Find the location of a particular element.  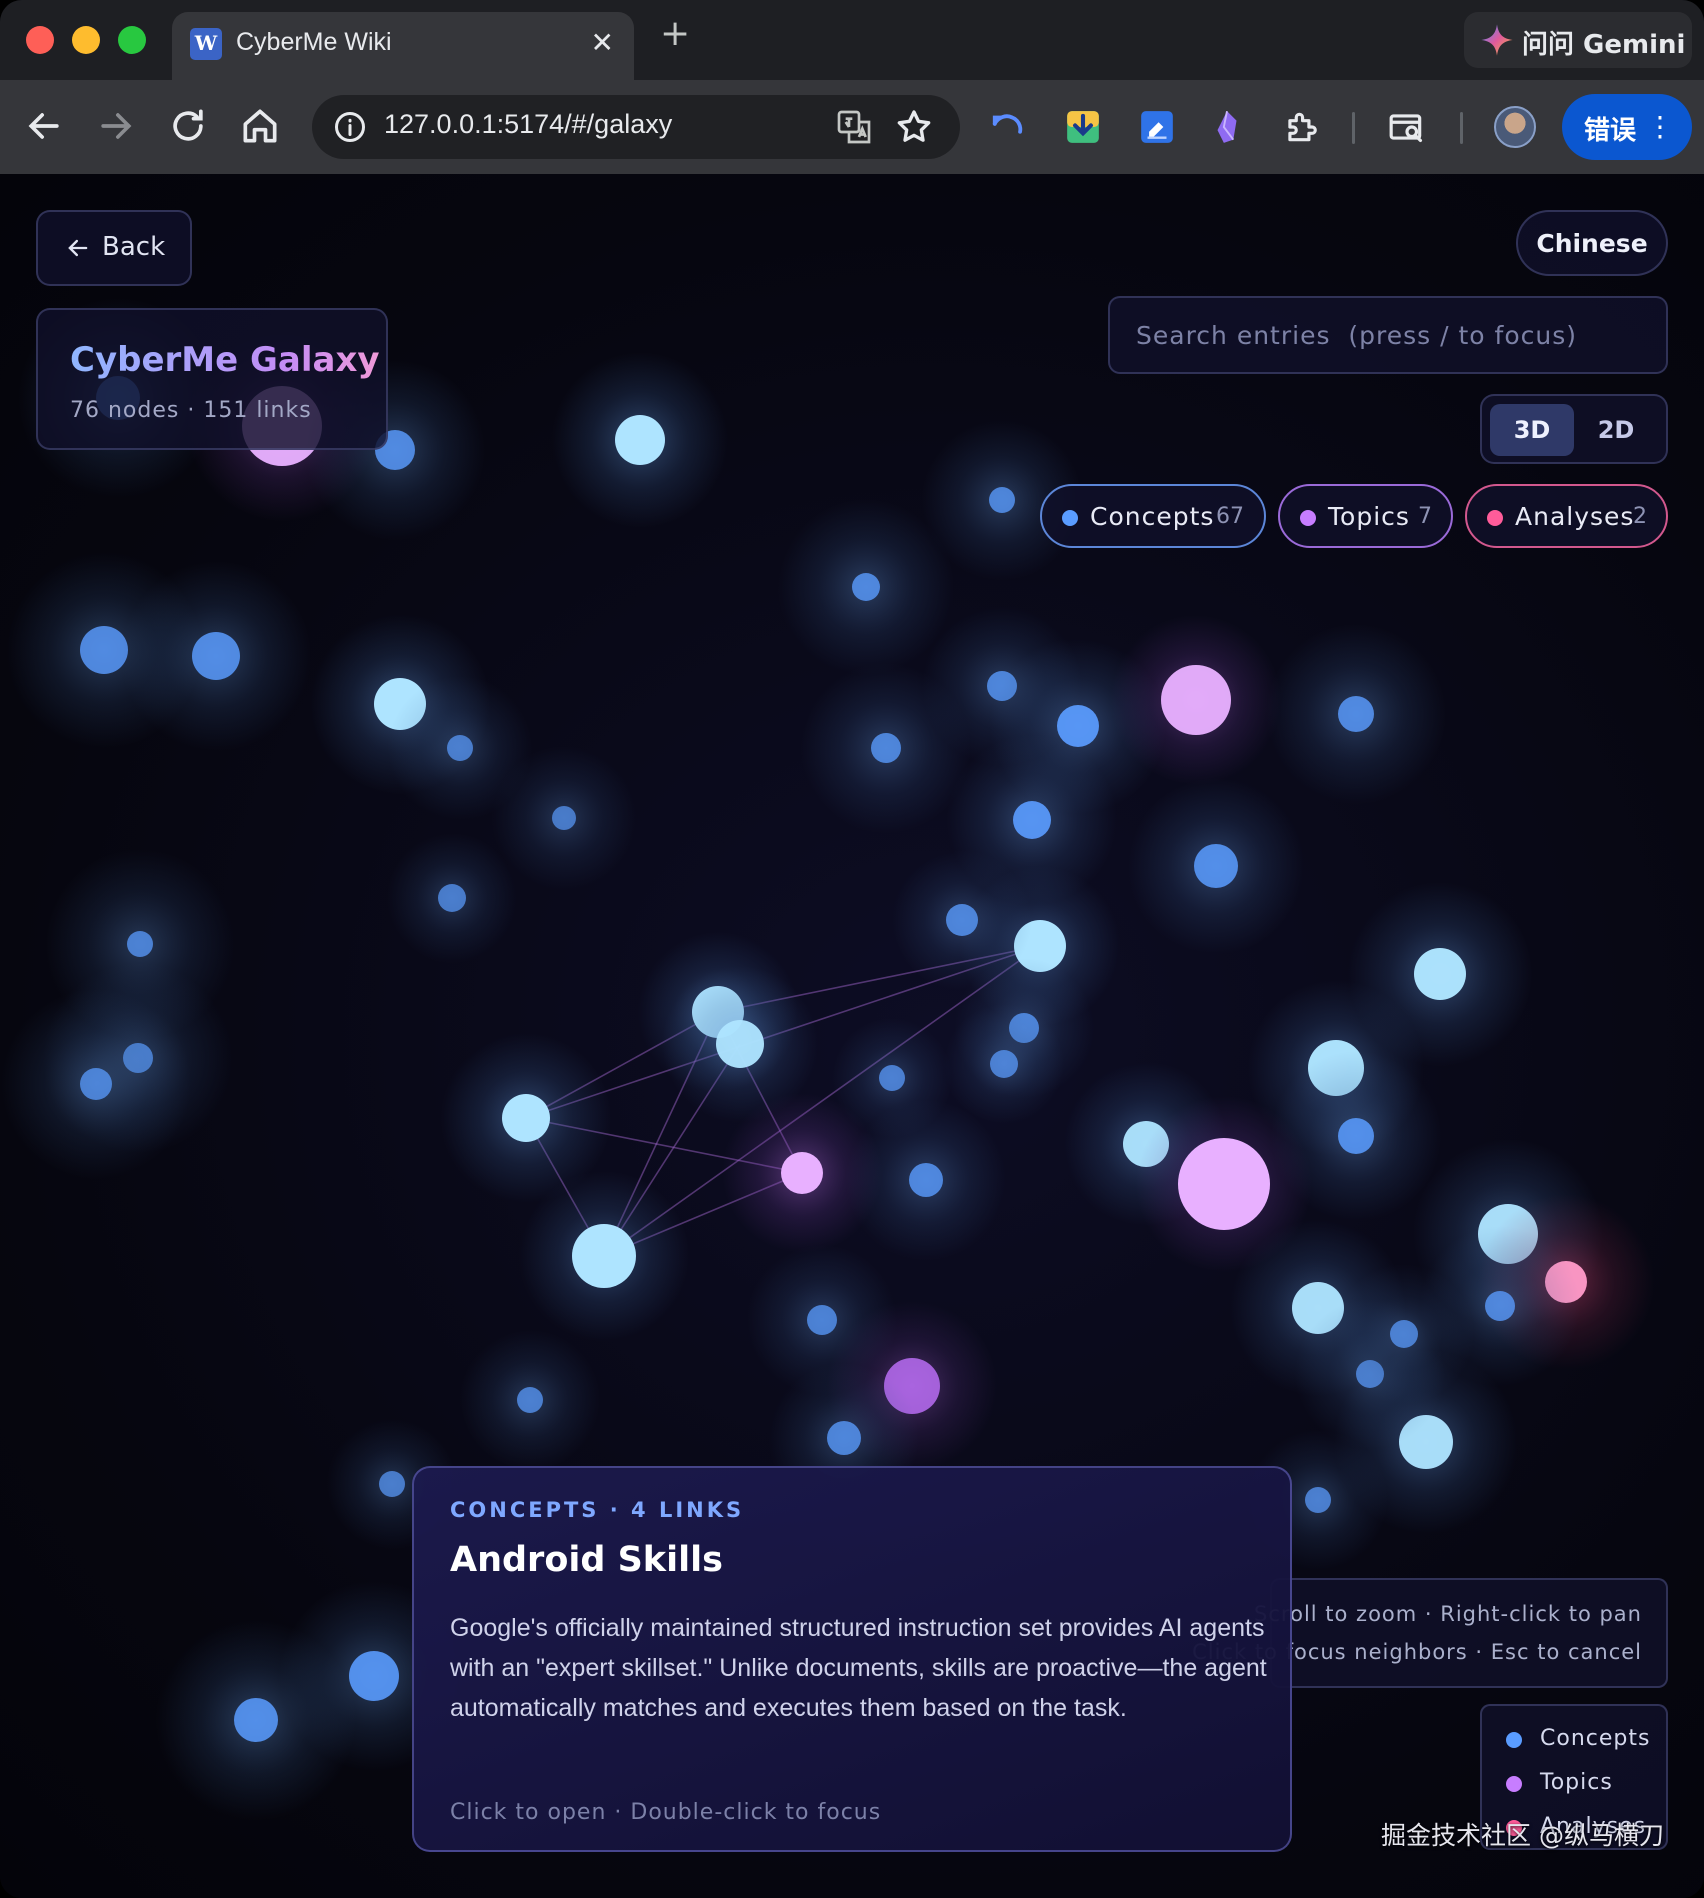

tab-bar: W CyberMe Wiki ✕ + 问问 Gemini is located at coordinates (852, 40).